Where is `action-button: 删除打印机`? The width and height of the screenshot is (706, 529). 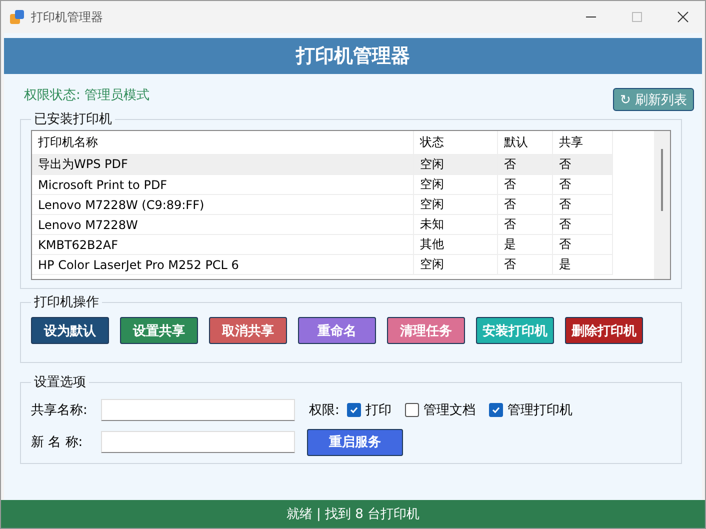
action-button: 删除打印机 is located at coordinates (604, 330).